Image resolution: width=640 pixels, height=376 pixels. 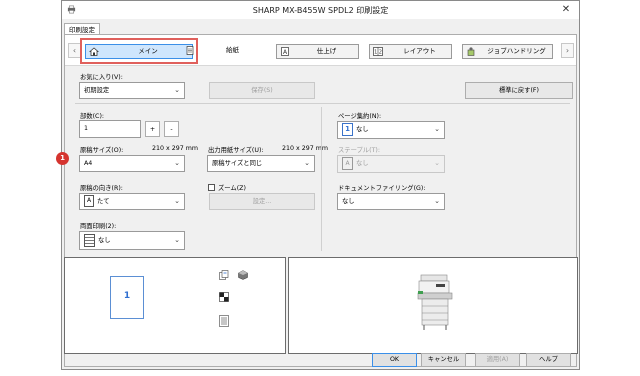 What do you see at coordinates (232, 188) in the screenshot?
I see `zoom-label: ズーム(Z)` at bounding box center [232, 188].